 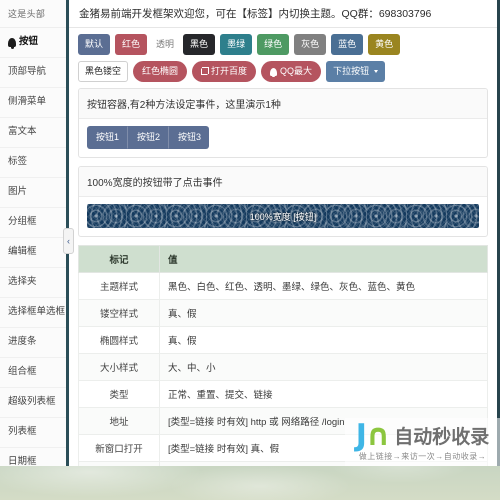 What do you see at coordinates (189, 137) in the screenshot?
I see `group-button-2: 按钮3` at bounding box center [189, 137].